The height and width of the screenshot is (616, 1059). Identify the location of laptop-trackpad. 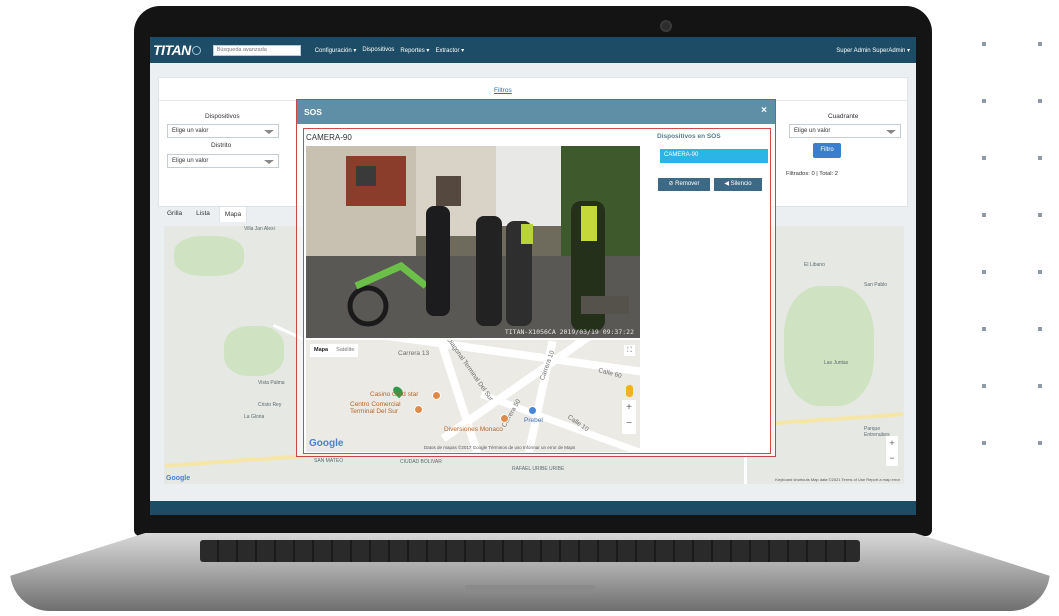
(530, 589).